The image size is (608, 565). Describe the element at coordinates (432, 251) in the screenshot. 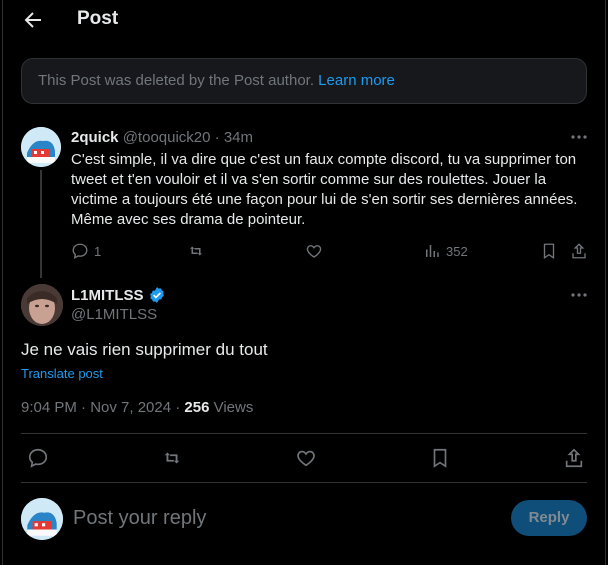

I see `views-icon` at that location.